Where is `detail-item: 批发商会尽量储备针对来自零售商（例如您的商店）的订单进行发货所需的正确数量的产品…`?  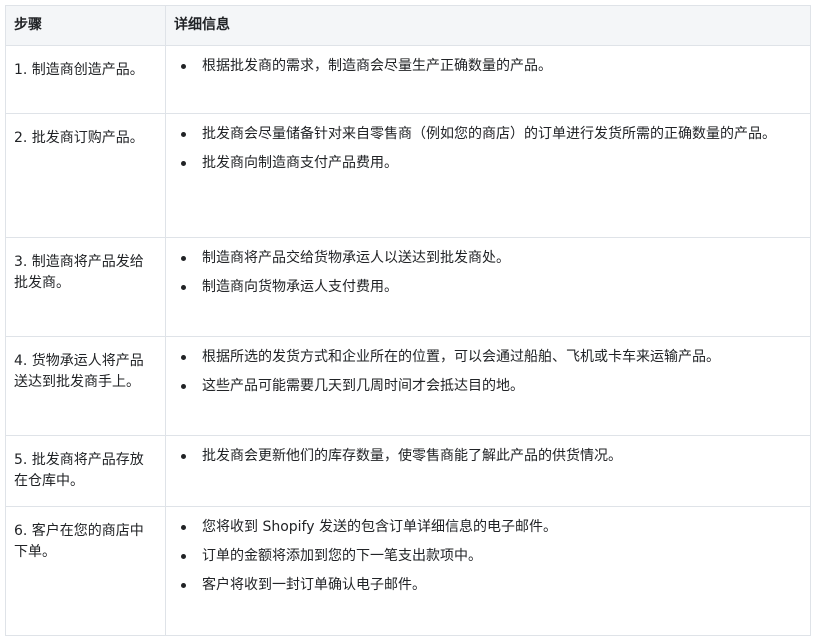 detail-item: 批发商会尽量储备针对来自零售商（例如您的商店）的订单进行发货所需的正确数量的产品… is located at coordinates (491, 134).